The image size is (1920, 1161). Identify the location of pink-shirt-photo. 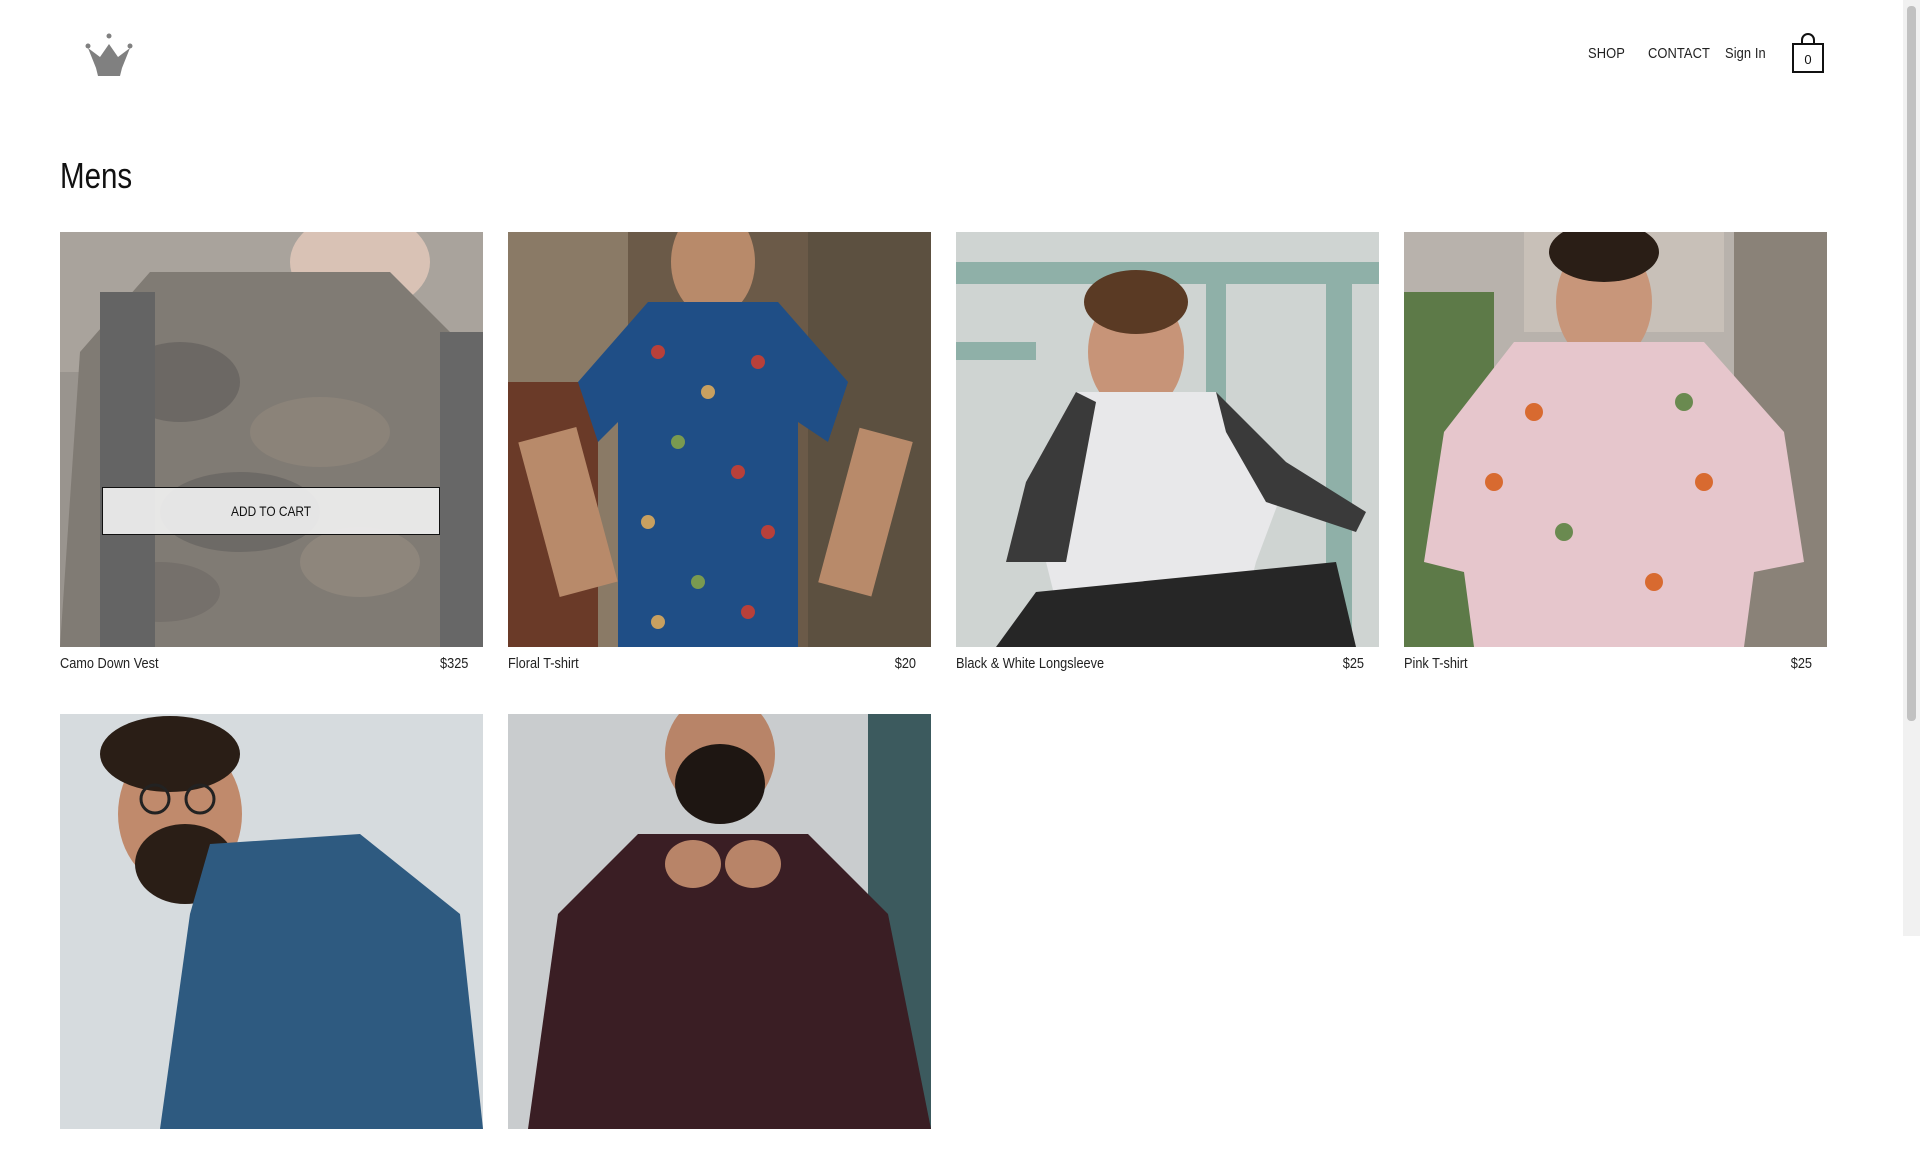
(1615, 439).